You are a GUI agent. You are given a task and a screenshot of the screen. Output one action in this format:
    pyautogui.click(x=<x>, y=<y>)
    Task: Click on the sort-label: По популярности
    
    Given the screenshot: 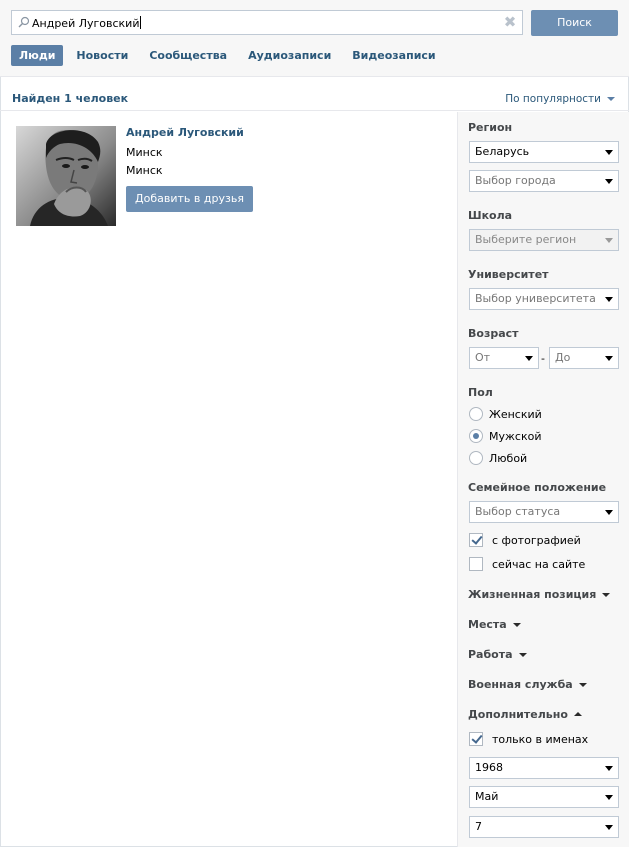 What is the action you would take?
    pyautogui.click(x=553, y=99)
    